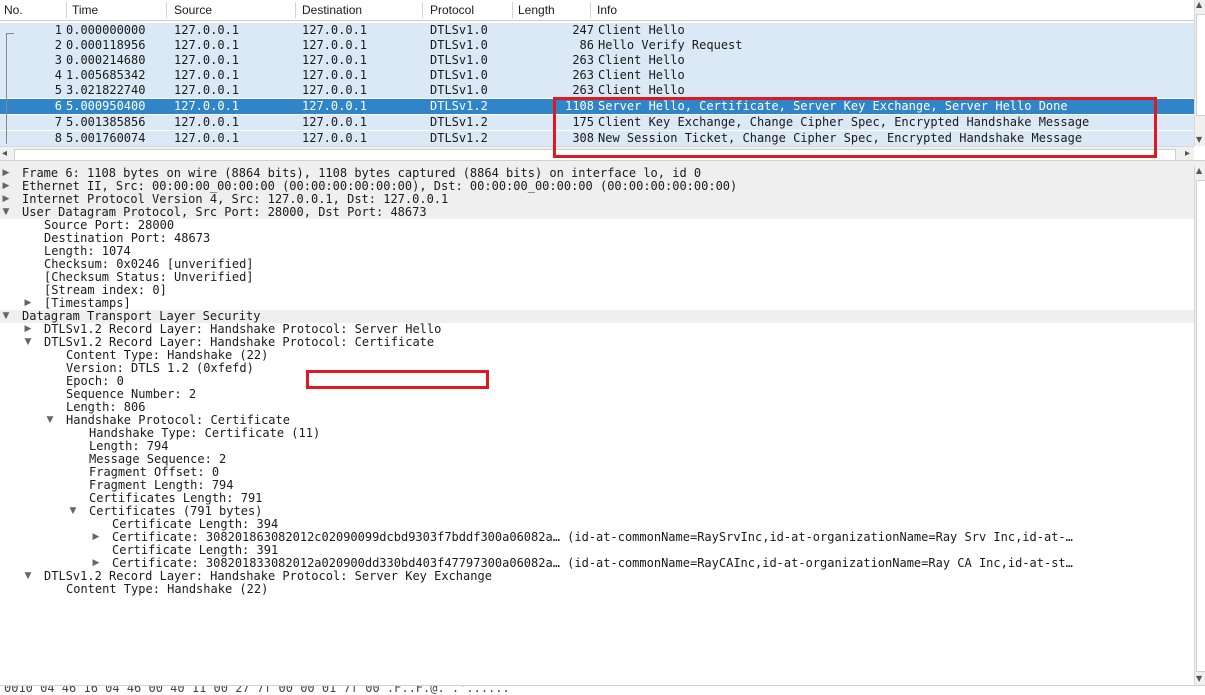  I want to click on highlight-box-protocol, so click(397, 379).